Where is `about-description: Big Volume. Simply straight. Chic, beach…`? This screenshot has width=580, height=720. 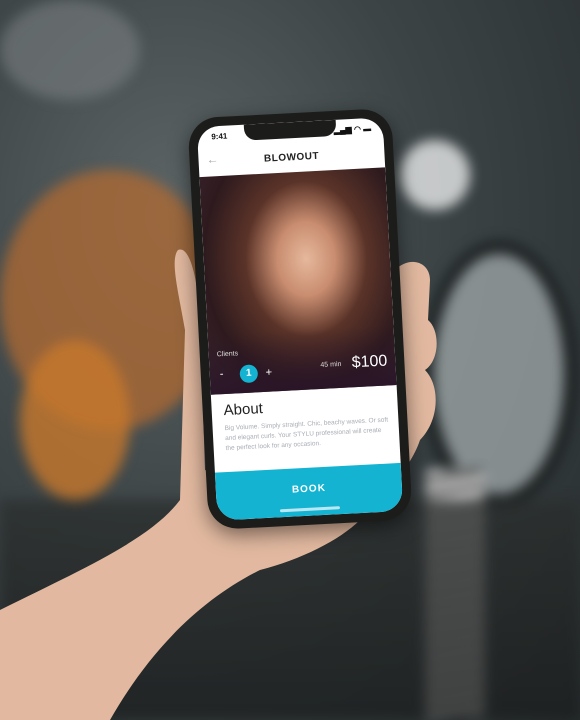 about-description: Big Volume. Simply straight. Chic, beach… is located at coordinates (306, 434).